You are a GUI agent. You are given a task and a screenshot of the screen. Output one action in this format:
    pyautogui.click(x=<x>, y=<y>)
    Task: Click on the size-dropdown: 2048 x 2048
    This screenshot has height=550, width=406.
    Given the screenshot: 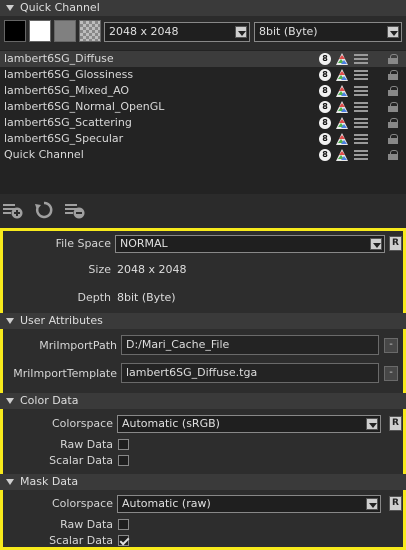 What is the action you would take?
    pyautogui.click(x=177, y=32)
    